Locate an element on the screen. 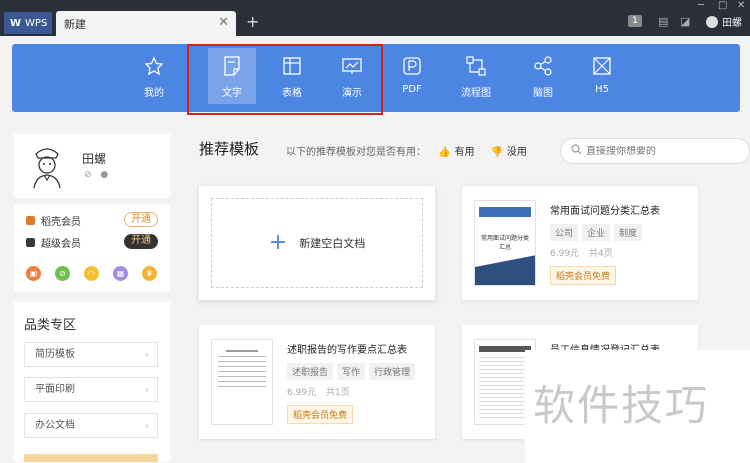 Image resolution: width=750 pixels, height=463 pixels. template-tags: 公司 企业 制度 is located at coordinates (598, 232).